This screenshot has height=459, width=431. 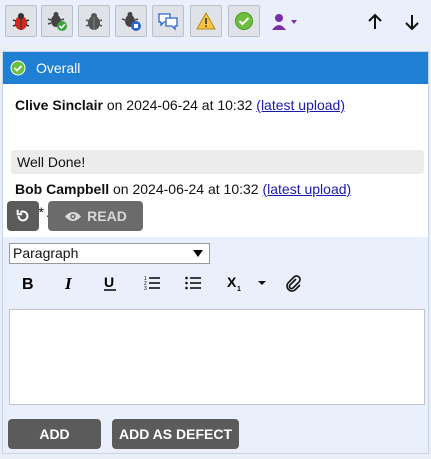 I want to click on svg-text: B, so click(x=28, y=284).